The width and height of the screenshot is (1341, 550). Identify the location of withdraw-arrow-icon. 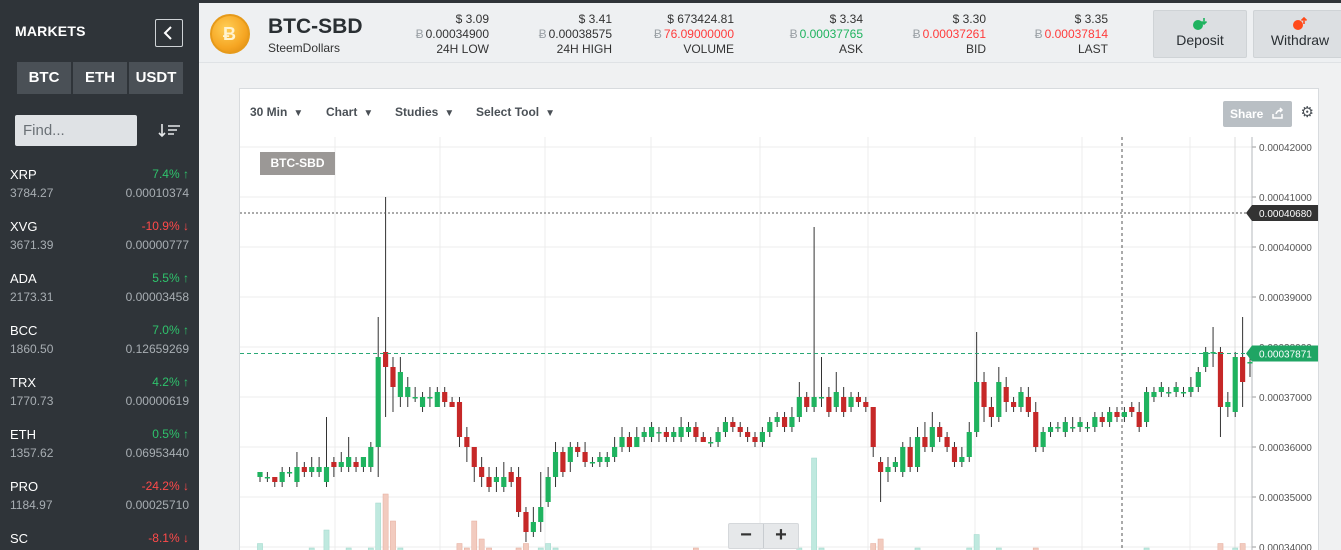
(1297, 23).